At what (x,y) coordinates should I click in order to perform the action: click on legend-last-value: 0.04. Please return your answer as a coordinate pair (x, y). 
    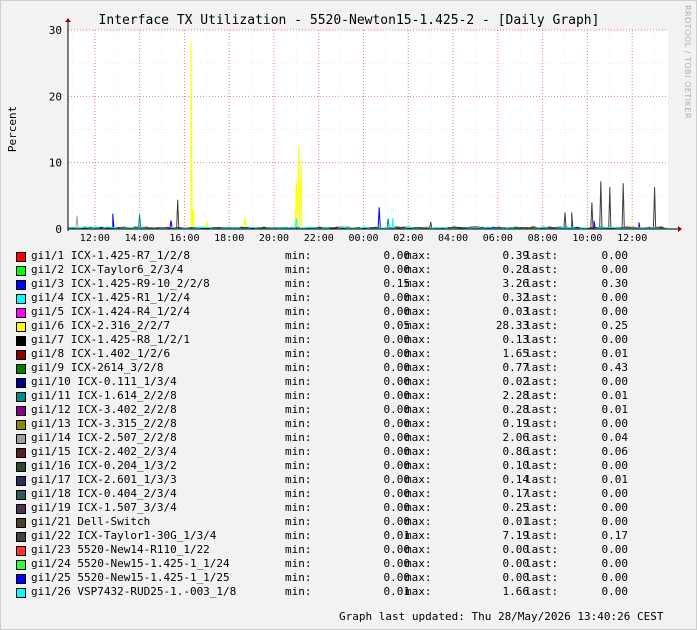
    Looking at the image, I should click on (615, 437).